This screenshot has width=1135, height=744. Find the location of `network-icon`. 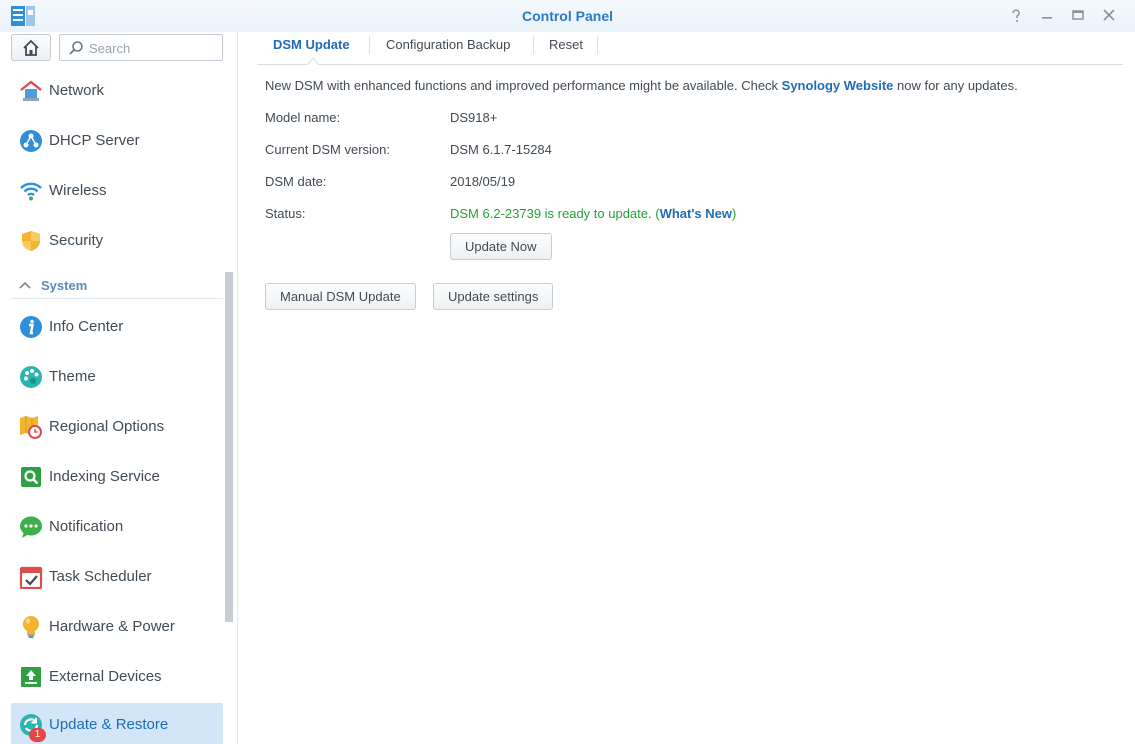

network-icon is located at coordinates (31, 91).